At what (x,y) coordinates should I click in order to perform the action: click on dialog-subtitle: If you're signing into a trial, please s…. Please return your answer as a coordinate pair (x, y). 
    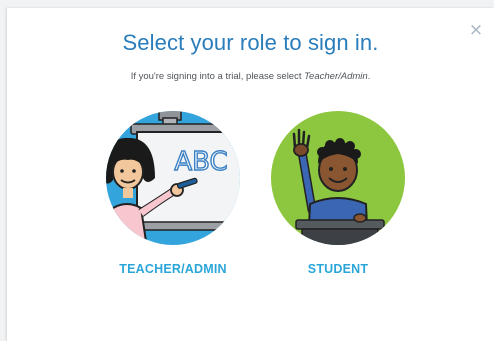
    Looking at the image, I should click on (250, 76).